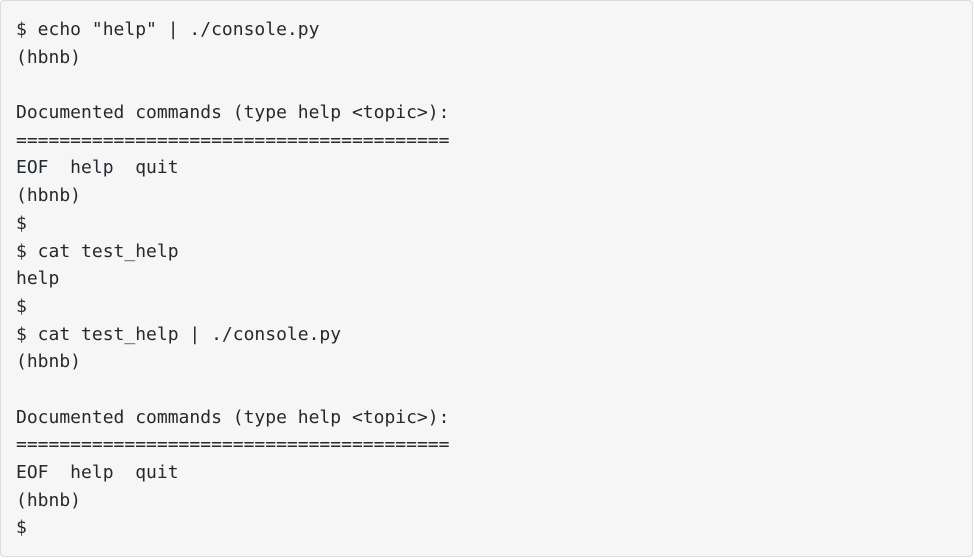 The width and height of the screenshot is (975, 559). Describe the element at coordinates (97, 251) in the screenshot. I see `command-line: $ cat test_help` at that location.